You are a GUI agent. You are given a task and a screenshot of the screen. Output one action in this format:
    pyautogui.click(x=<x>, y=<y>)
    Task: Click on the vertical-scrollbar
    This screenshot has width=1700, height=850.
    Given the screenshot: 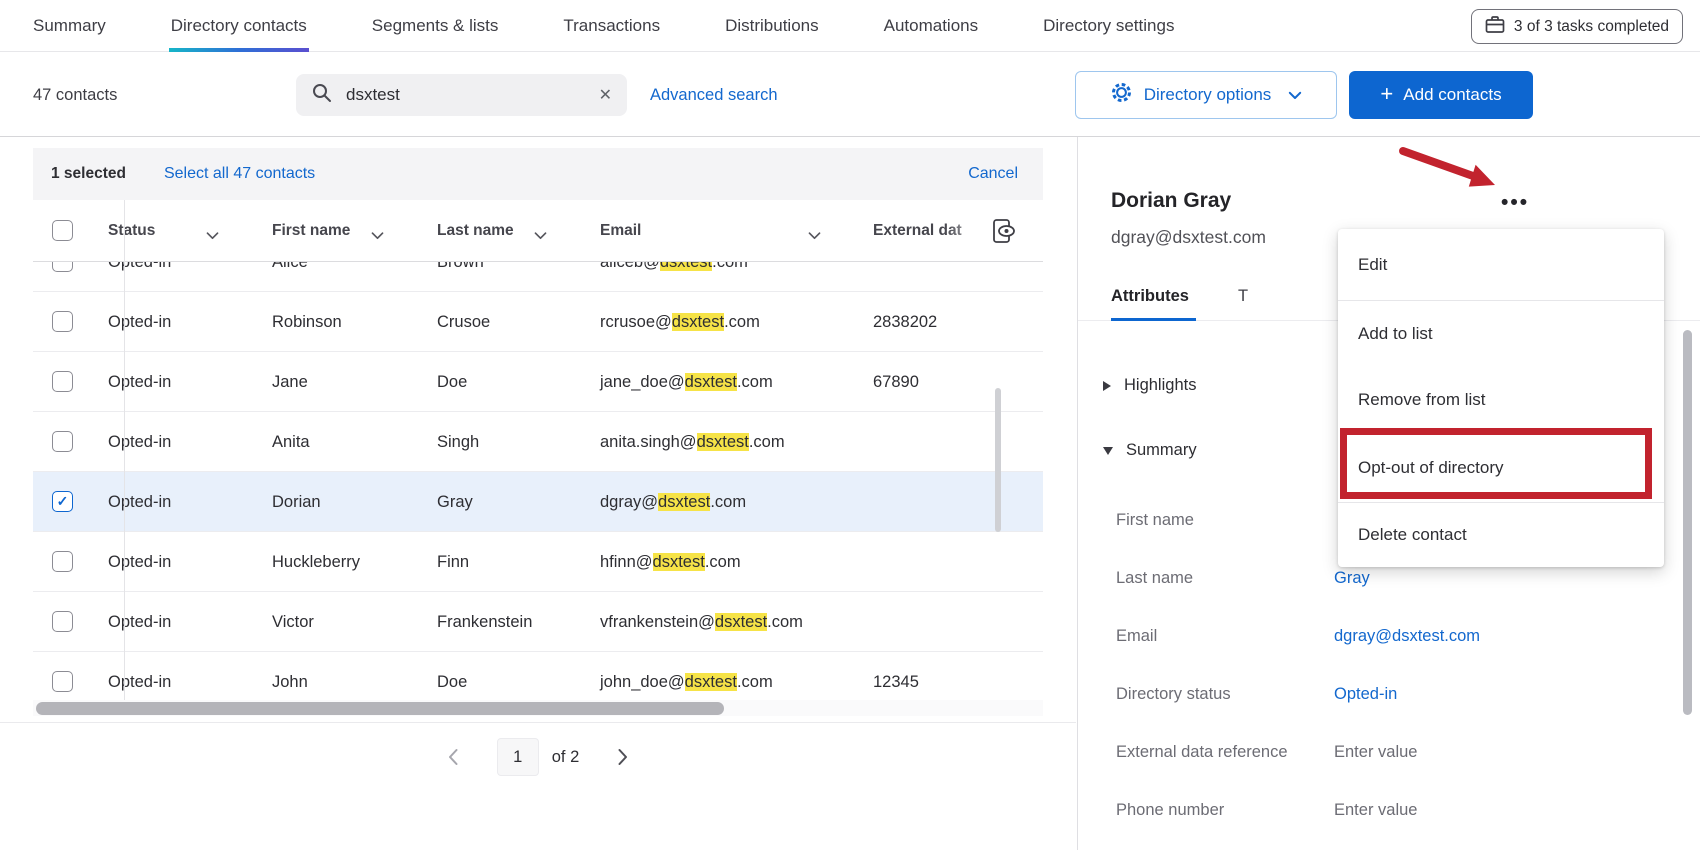 What is the action you would take?
    pyautogui.click(x=998, y=460)
    